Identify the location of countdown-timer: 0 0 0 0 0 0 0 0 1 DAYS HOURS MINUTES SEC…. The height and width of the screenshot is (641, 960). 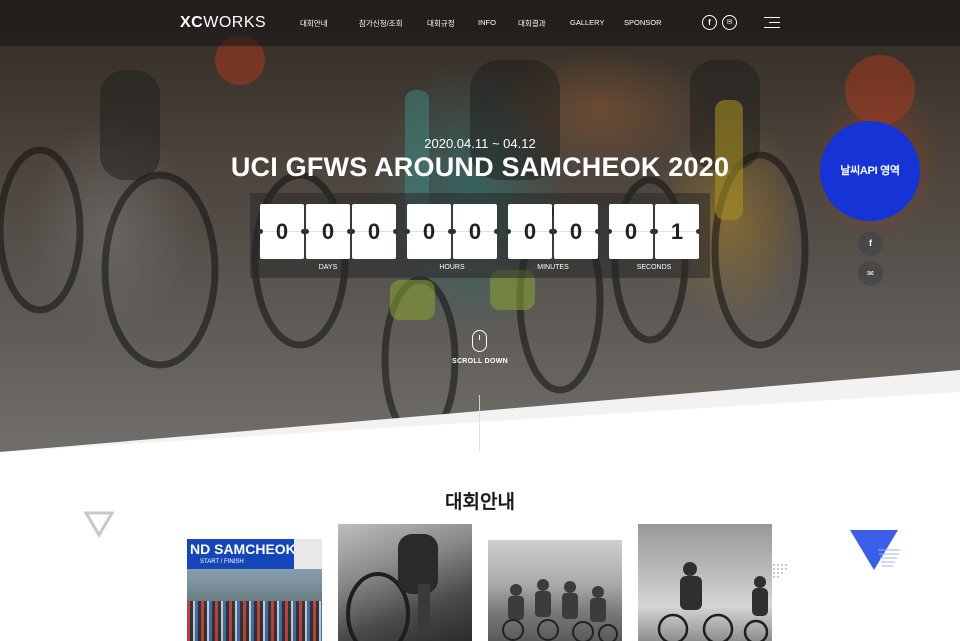
(480, 235).